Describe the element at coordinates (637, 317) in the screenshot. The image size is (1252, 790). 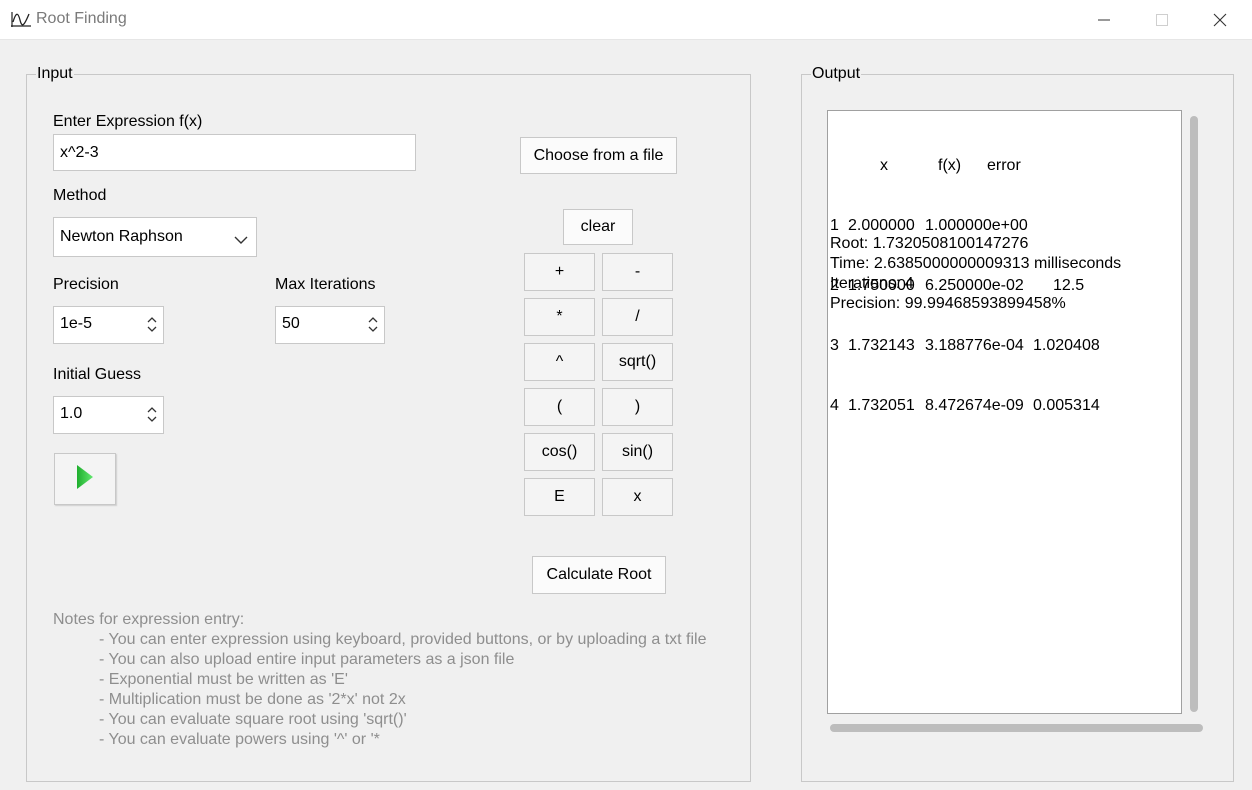
I see `key-divide-button: /` at that location.